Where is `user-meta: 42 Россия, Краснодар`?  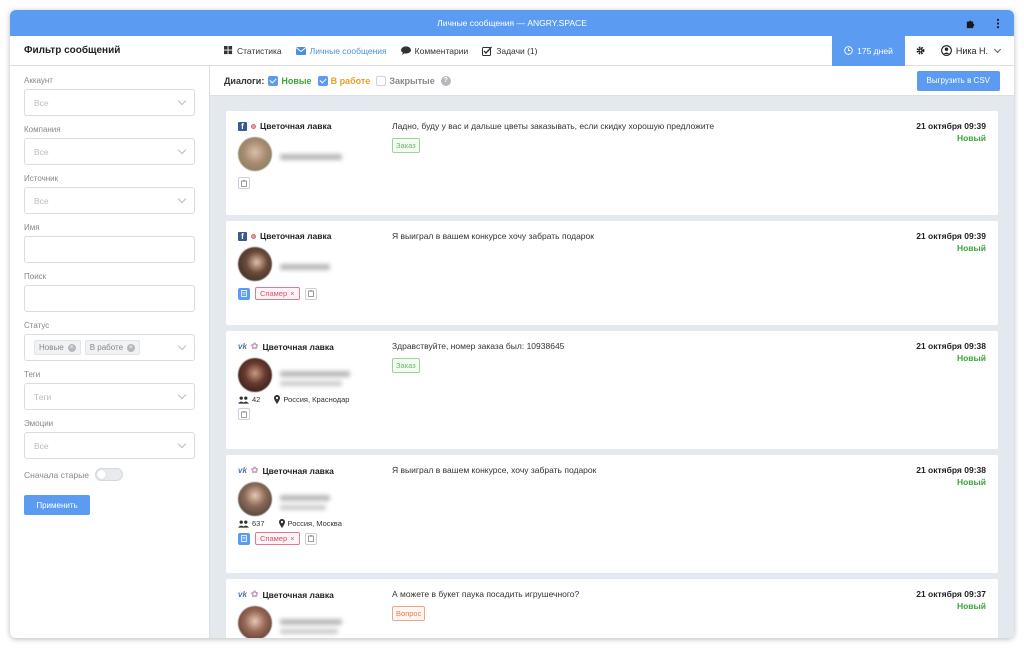 user-meta: 42 Россия, Краснодар is located at coordinates (612, 399).